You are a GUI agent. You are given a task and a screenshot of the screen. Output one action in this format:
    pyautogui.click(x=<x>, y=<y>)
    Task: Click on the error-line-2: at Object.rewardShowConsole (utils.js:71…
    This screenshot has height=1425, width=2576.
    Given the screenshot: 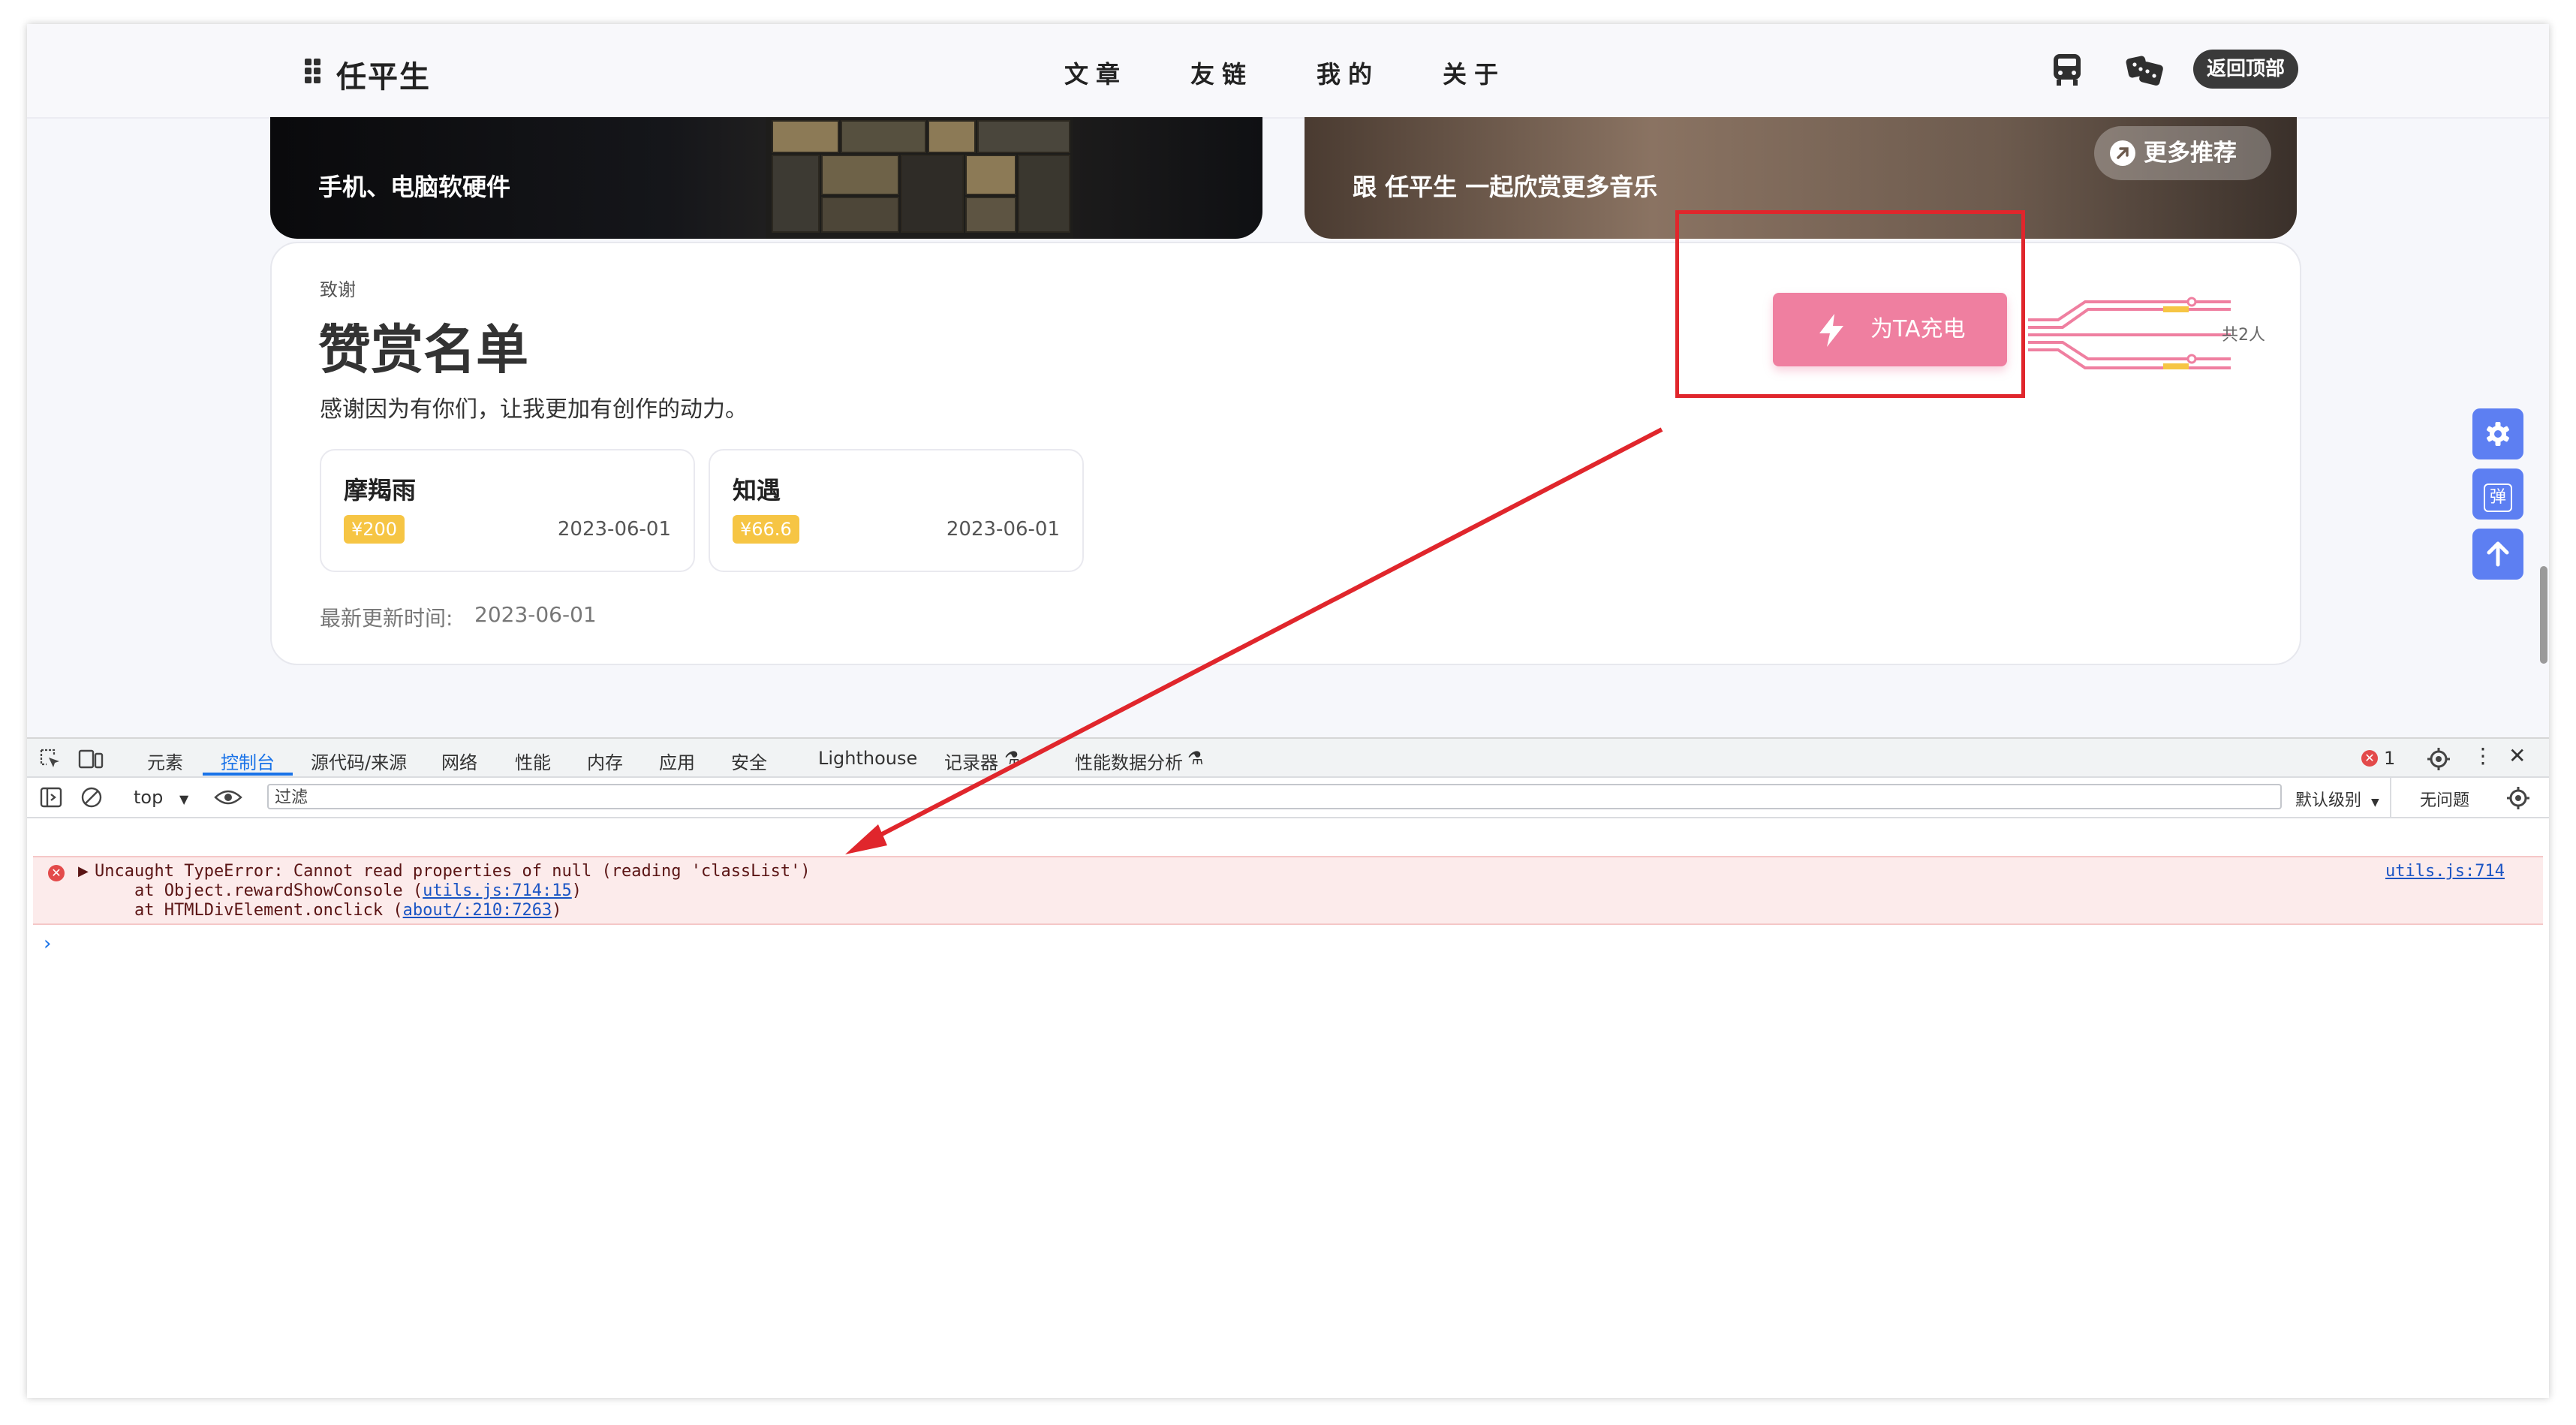 What is the action you would take?
    pyautogui.click(x=338, y=891)
    